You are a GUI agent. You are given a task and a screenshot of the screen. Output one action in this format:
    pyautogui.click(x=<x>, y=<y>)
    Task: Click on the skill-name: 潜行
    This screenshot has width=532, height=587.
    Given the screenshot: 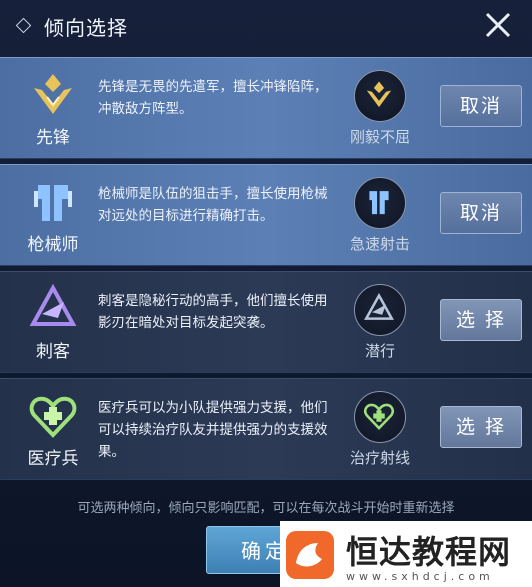 What is the action you would take?
    pyautogui.click(x=379, y=351)
    